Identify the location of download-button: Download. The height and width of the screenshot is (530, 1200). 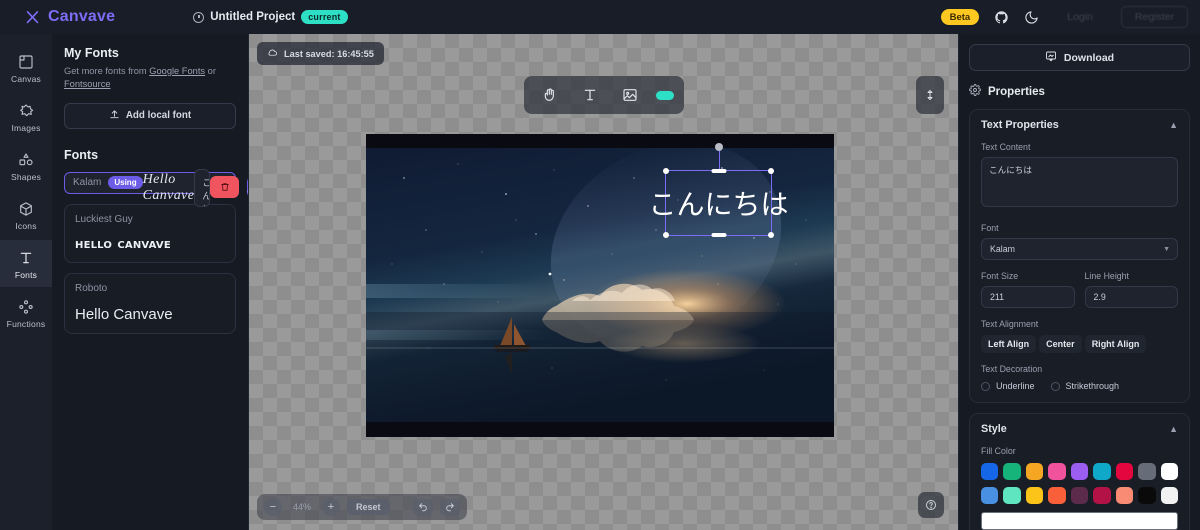
(1079, 57).